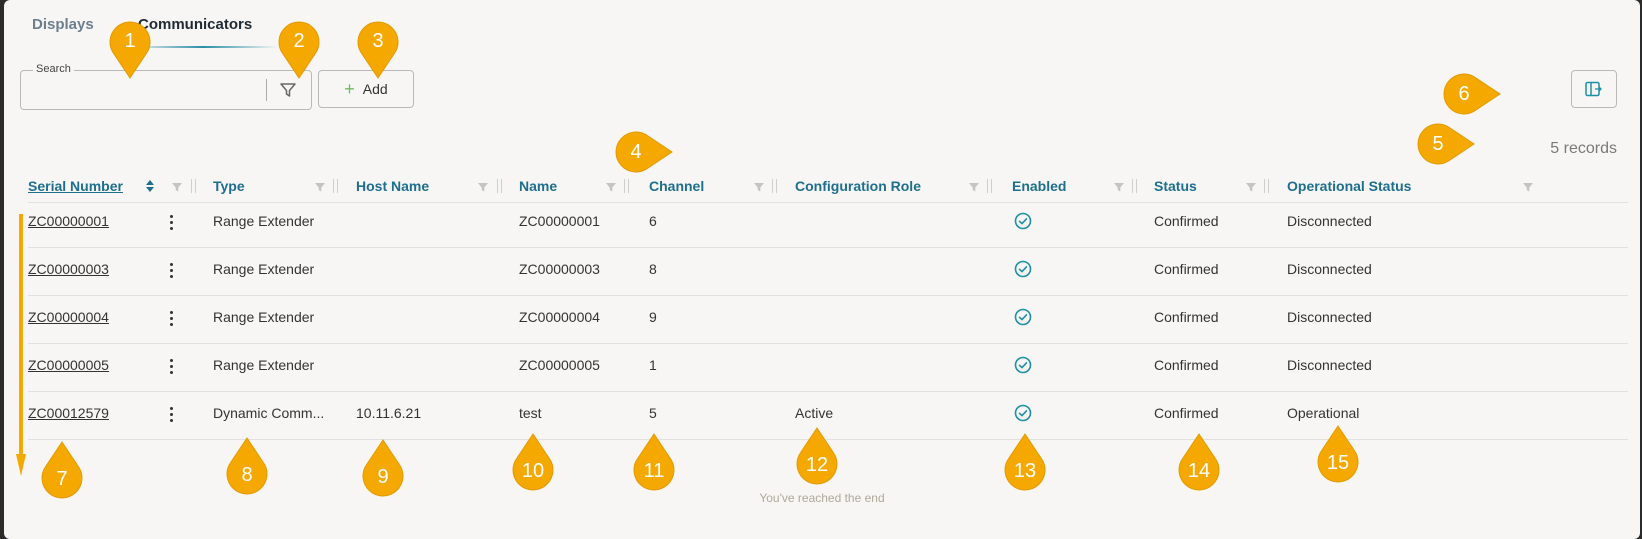 The width and height of the screenshot is (1642, 539). What do you see at coordinates (389, 413) in the screenshot?
I see `host-name-cell: 10.11.6.21` at bounding box center [389, 413].